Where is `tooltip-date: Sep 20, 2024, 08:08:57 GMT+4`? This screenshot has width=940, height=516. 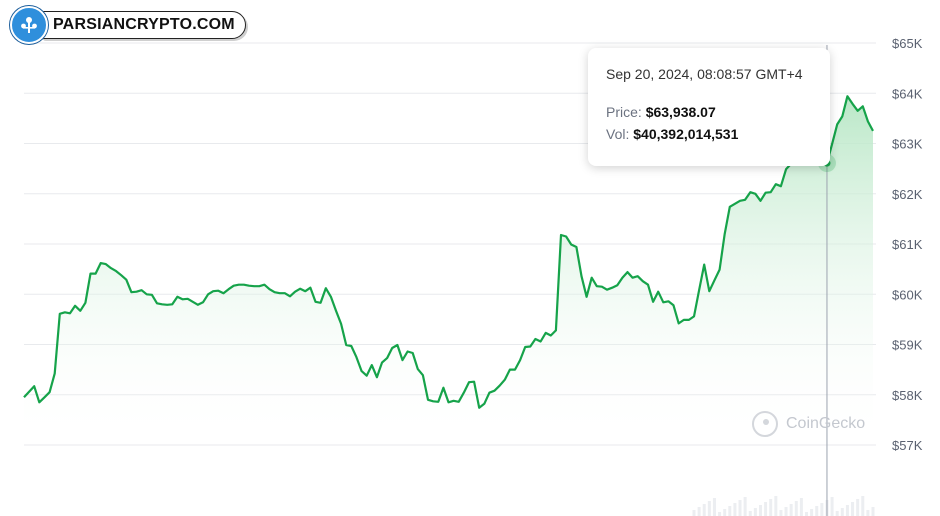 tooltip-date: Sep 20, 2024, 08:08:57 GMT+4 is located at coordinates (704, 74).